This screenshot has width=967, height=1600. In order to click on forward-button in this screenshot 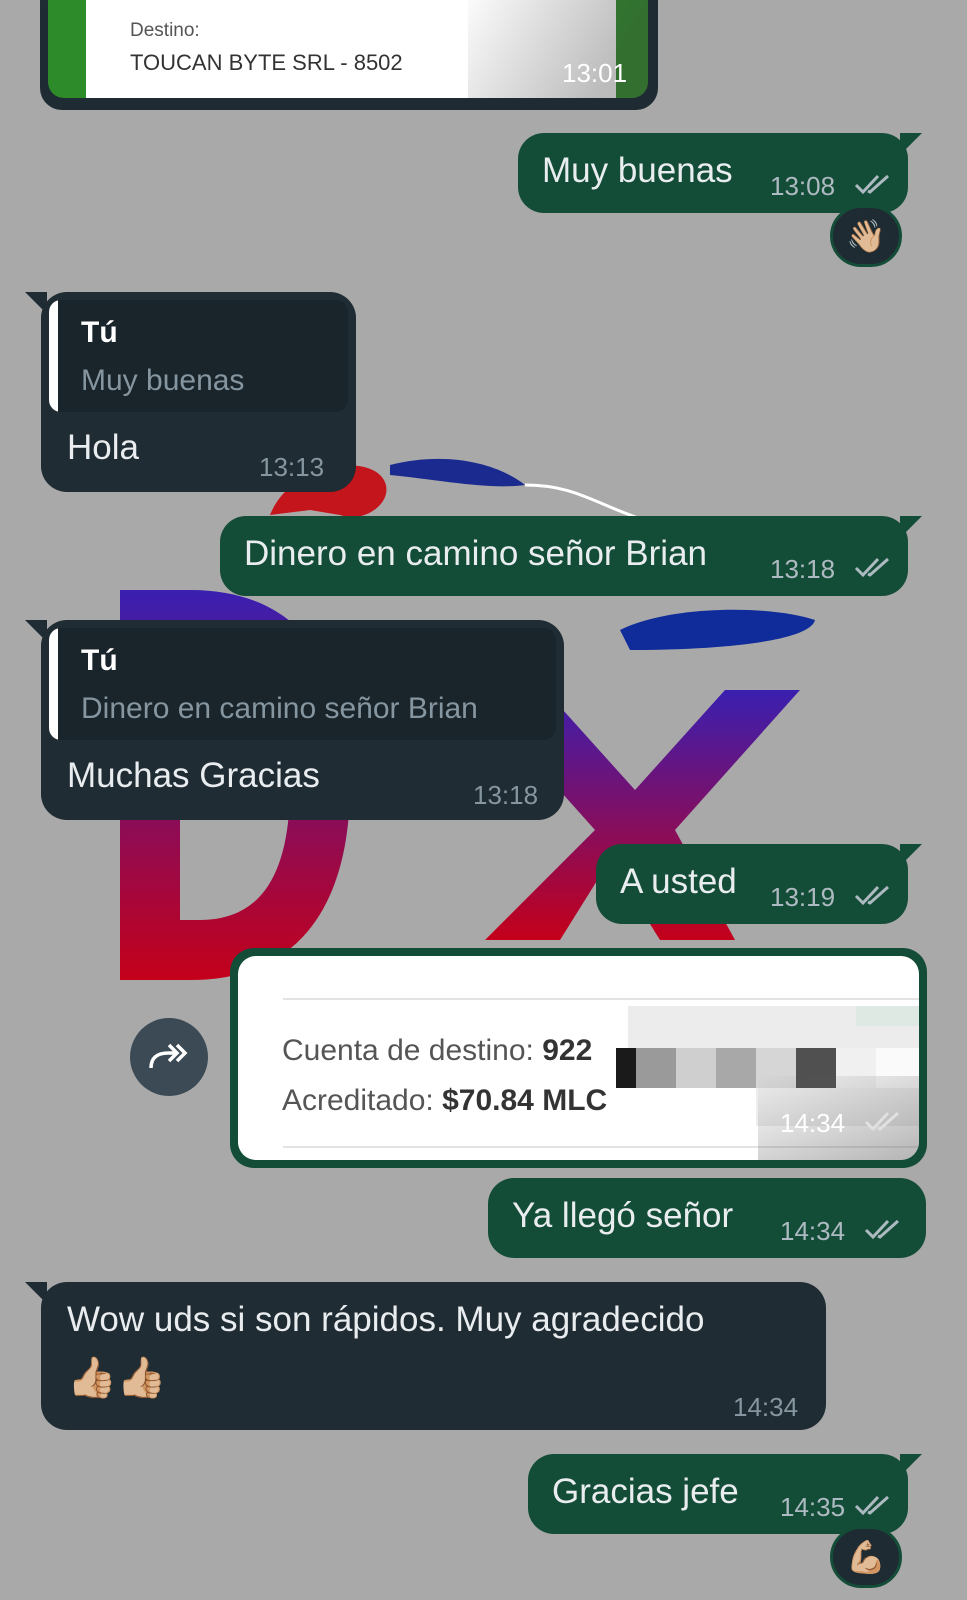, I will do `click(169, 1057)`.